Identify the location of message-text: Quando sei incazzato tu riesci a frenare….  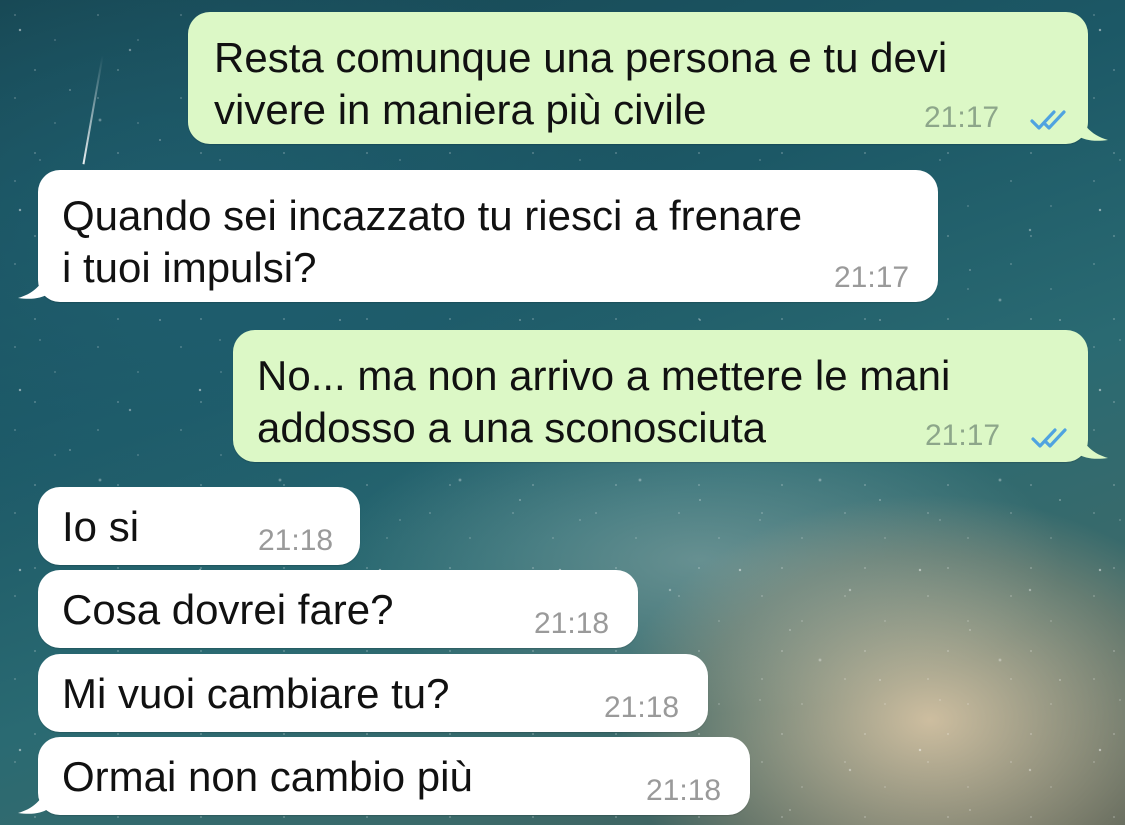
(432, 241).